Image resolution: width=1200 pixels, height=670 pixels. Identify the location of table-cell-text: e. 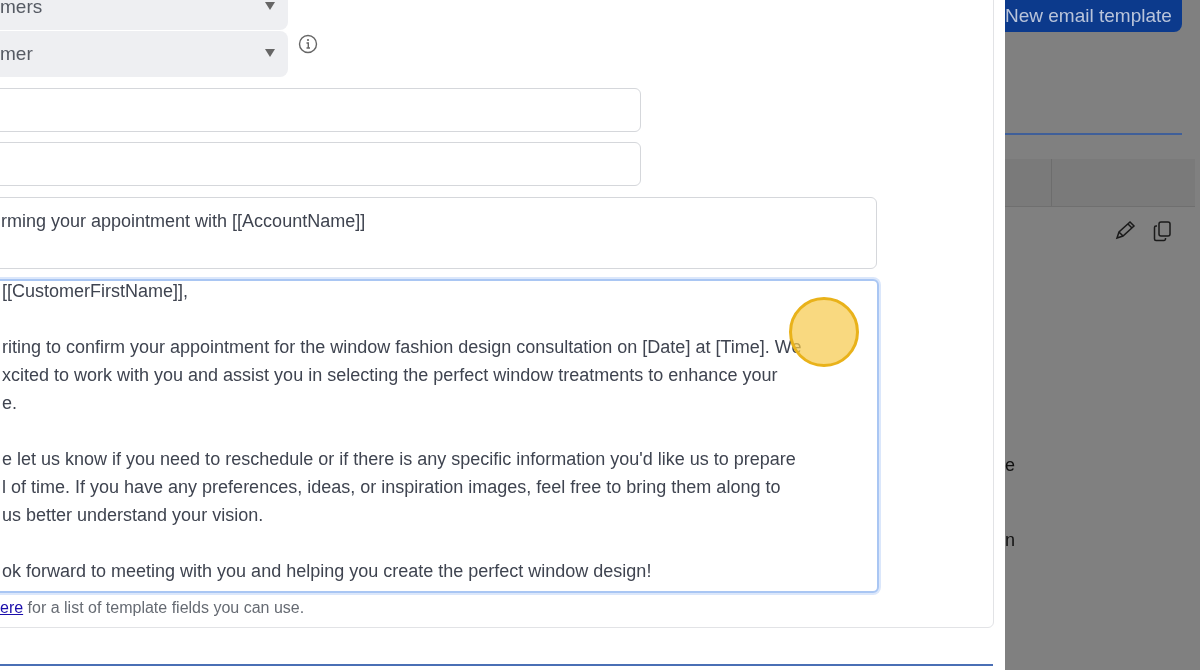
(1010, 465).